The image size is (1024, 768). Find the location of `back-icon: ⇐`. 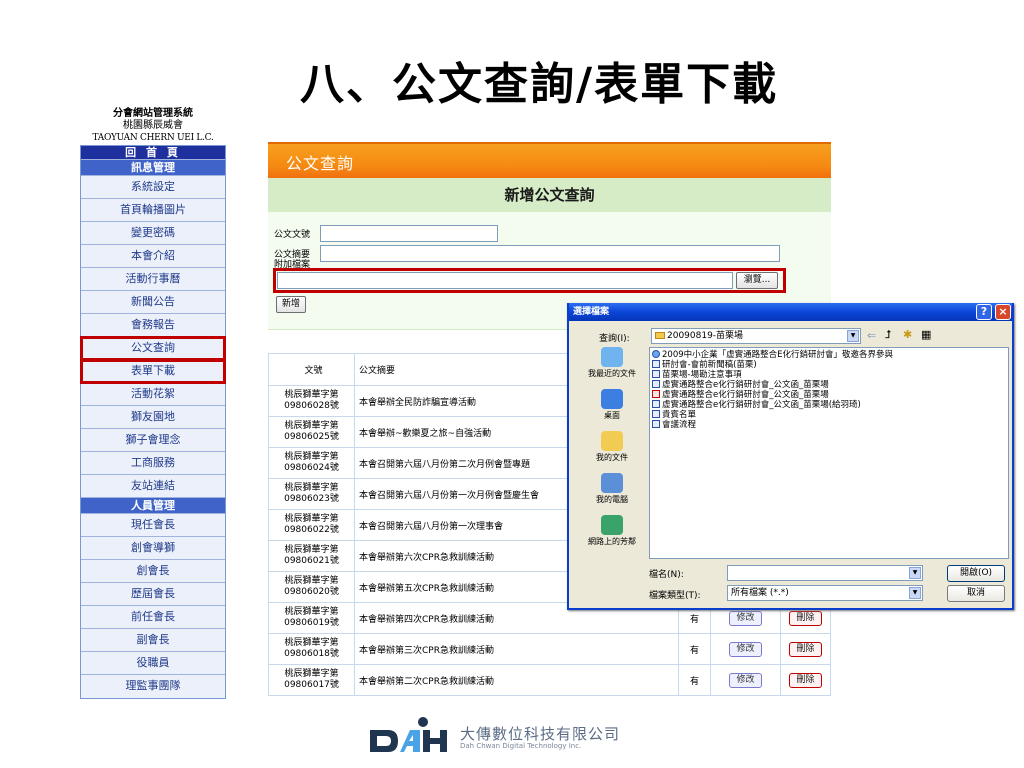

back-icon: ⇐ is located at coordinates (871, 335).